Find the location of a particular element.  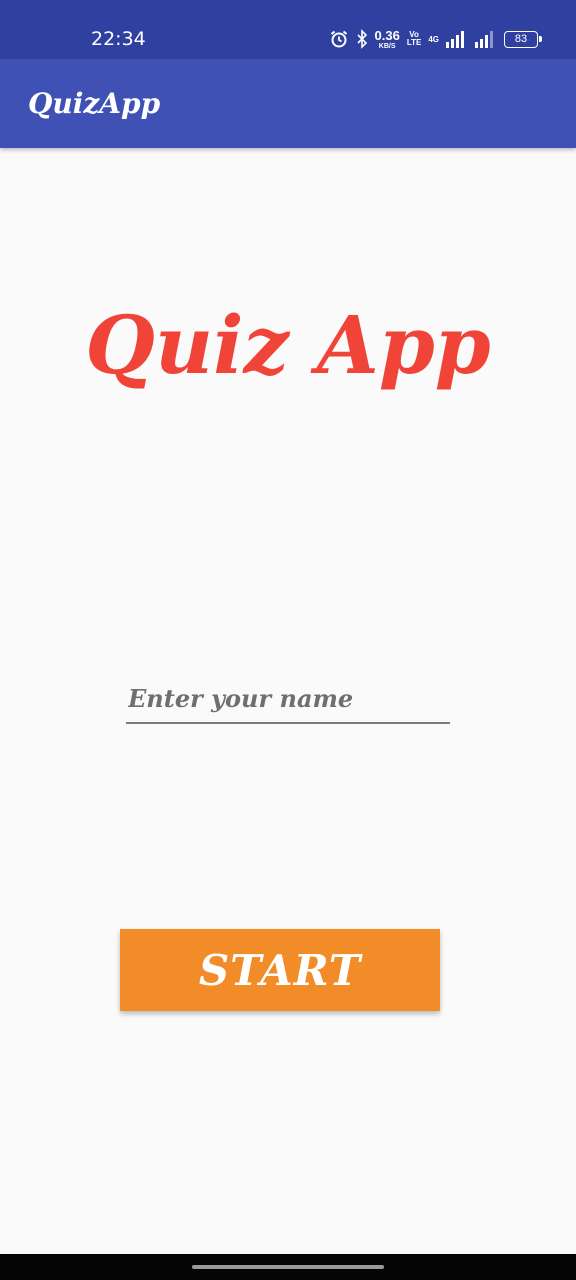

status-icons: 0.36 KB/S Vo LTE 4G 83 is located at coordinates (432, 39).